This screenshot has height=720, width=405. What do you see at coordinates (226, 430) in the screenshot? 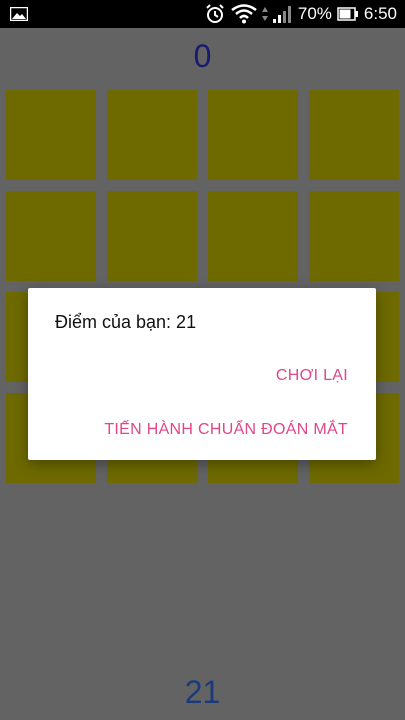
I see `eye-diagnosis-button: TIẾN HÀNH CHUẨN ĐOÁN MẮT` at bounding box center [226, 430].